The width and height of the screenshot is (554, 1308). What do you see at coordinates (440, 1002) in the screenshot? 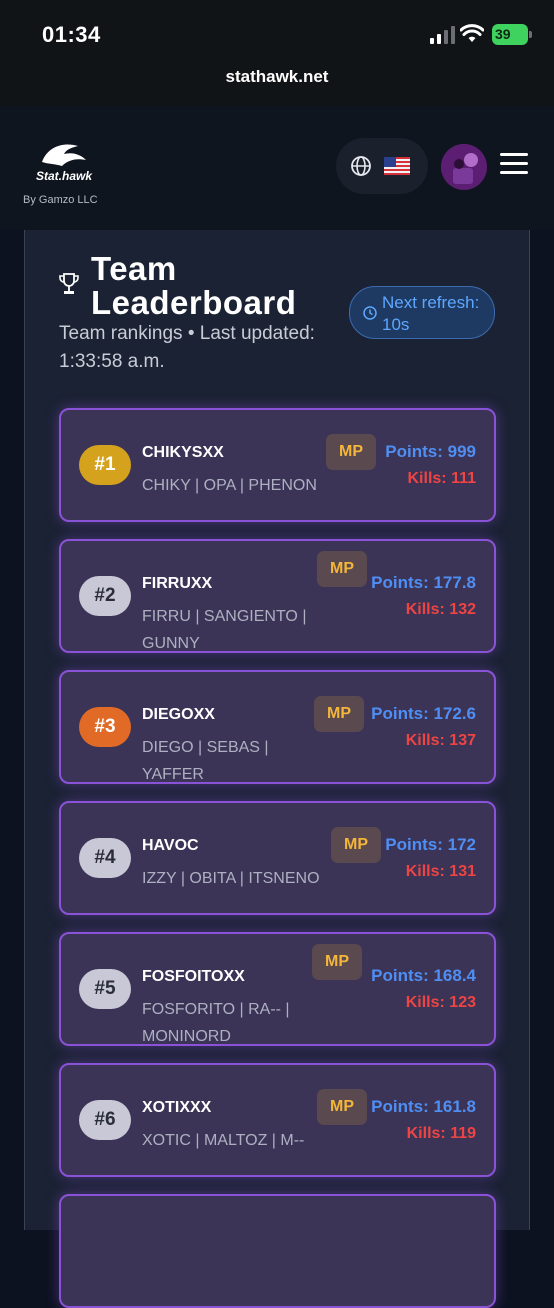
I see `team-kills: Kills: 123` at bounding box center [440, 1002].